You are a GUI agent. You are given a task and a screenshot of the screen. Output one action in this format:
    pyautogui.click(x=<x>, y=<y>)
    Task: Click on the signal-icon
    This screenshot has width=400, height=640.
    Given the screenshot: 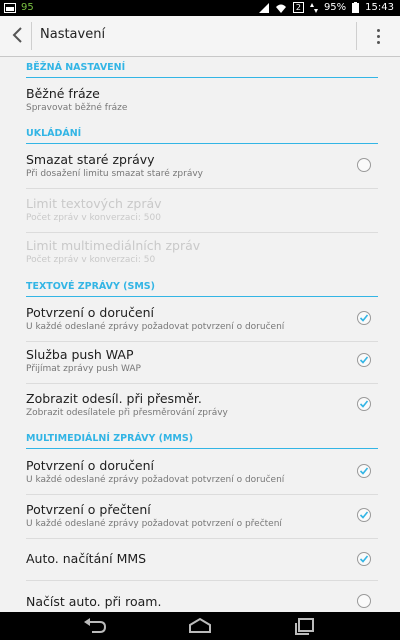 What is the action you would take?
    pyautogui.click(x=263, y=7)
    